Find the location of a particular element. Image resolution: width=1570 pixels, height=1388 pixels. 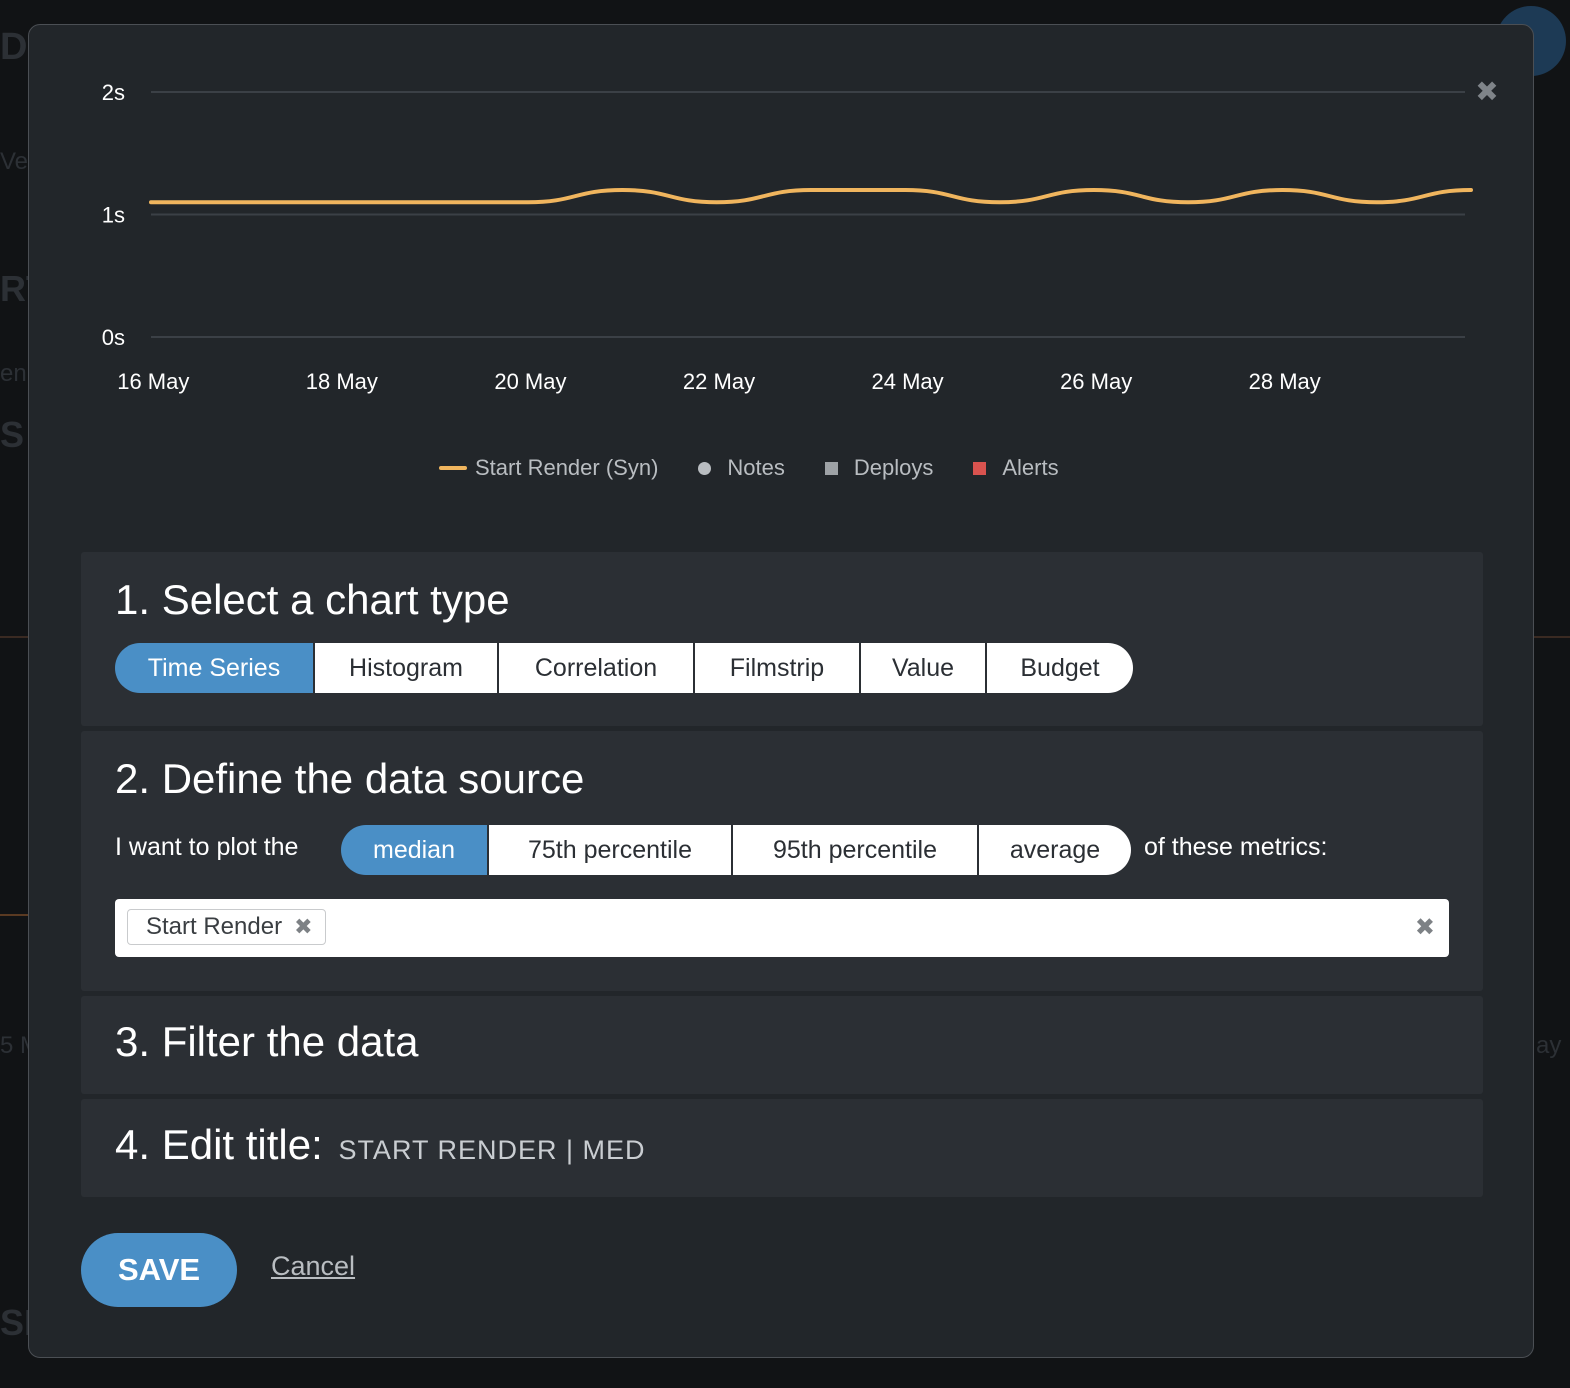

aggregation-75th-percentile-button: 75th percentile is located at coordinates (611, 850).